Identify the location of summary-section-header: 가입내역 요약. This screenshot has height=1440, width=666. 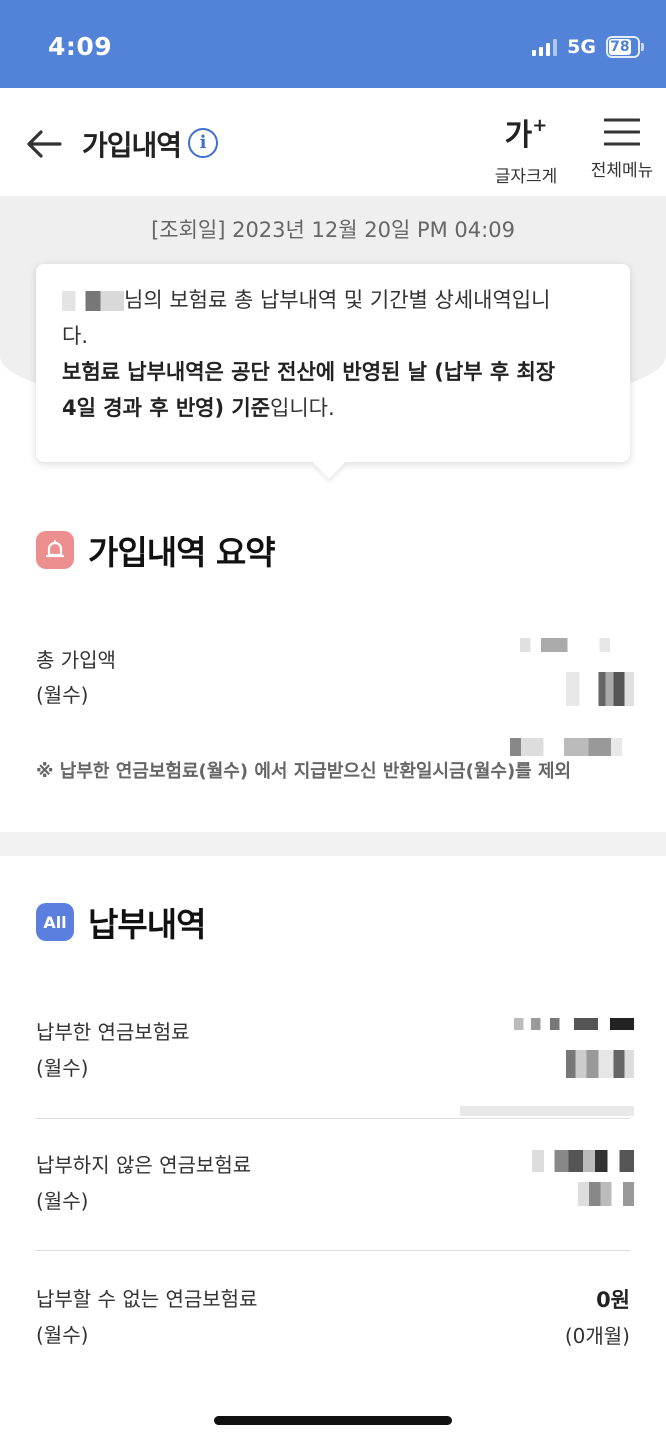
(156, 550).